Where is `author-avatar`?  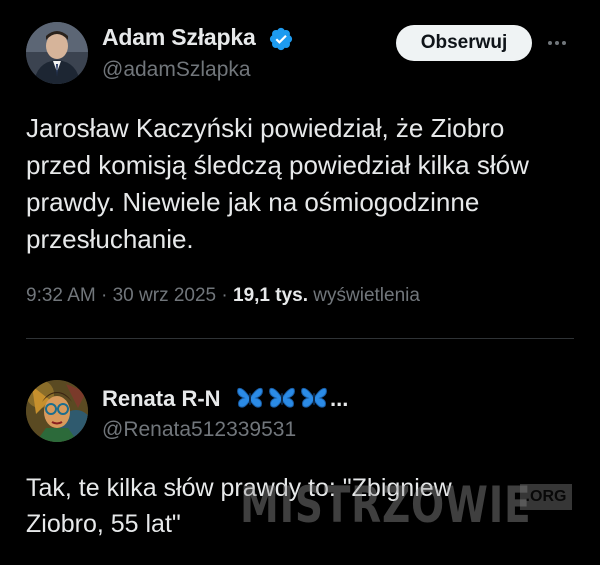
author-avatar is located at coordinates (57, 53).